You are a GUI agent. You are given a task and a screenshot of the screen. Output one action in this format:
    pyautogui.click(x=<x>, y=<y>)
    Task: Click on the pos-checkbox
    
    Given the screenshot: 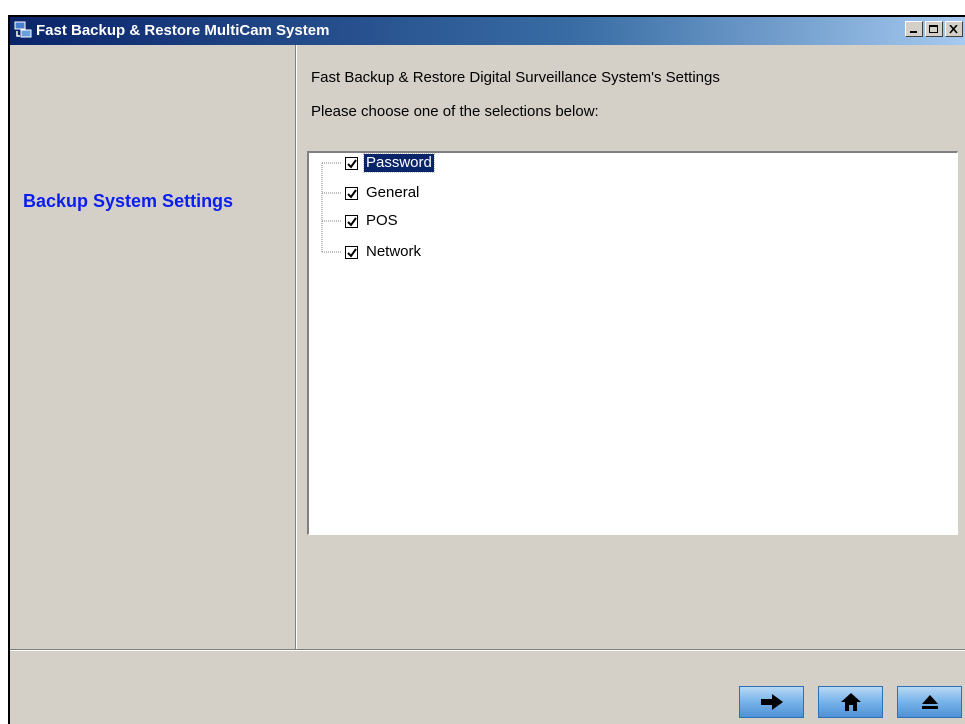 What is the action you would take?
    pyautogui.click(x=351, y=221)
    